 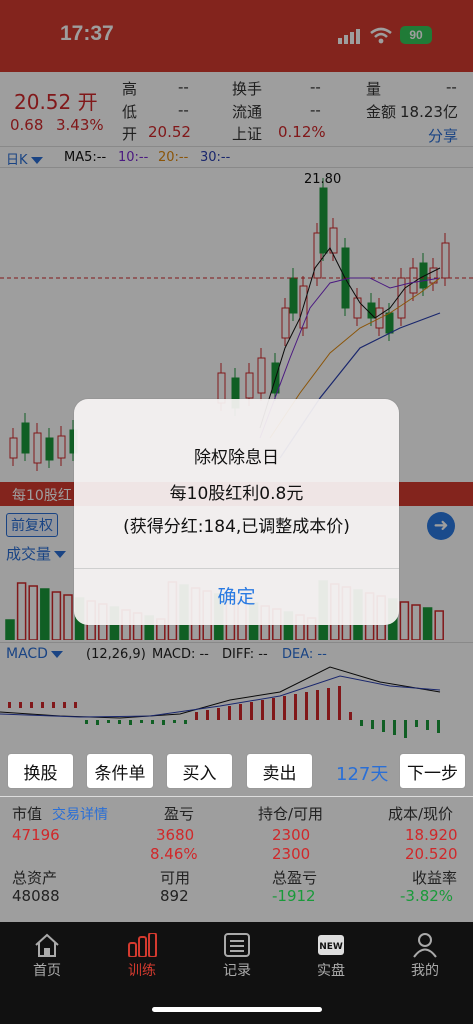 I want to click on tab-mine-label: 我的, so click(x=425, y=971).